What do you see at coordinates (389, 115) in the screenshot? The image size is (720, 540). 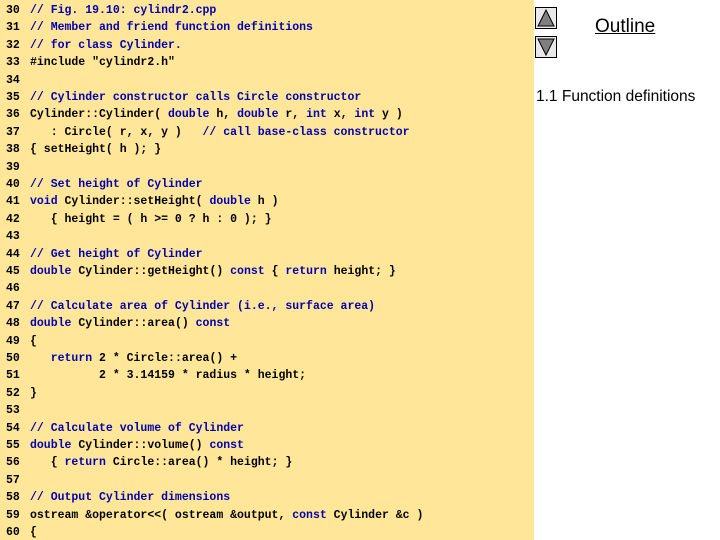 I see `code-text: y )` at bounding box center [389, 115].